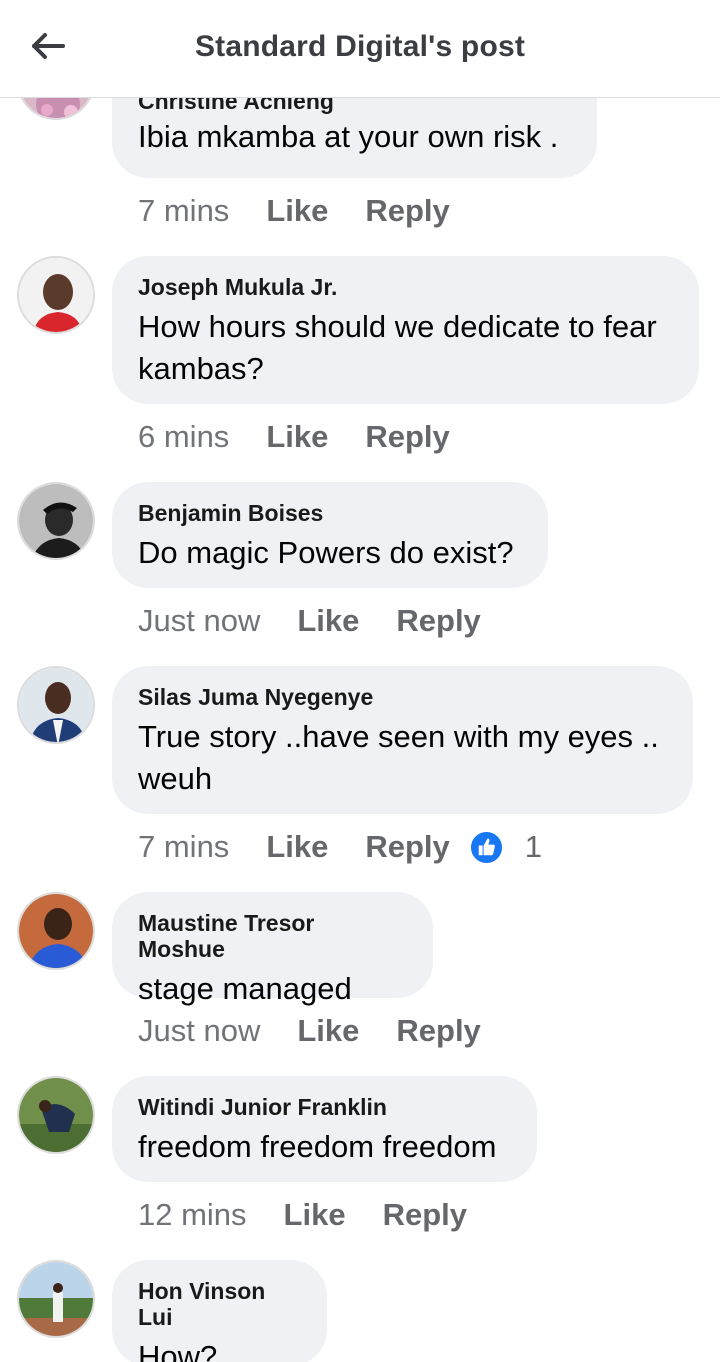  What do you see at coordinates (348, 136) in the screenshot?
I see `comment-text: Ibia mkamba at your own risk .` at bounding box center [348, 136].